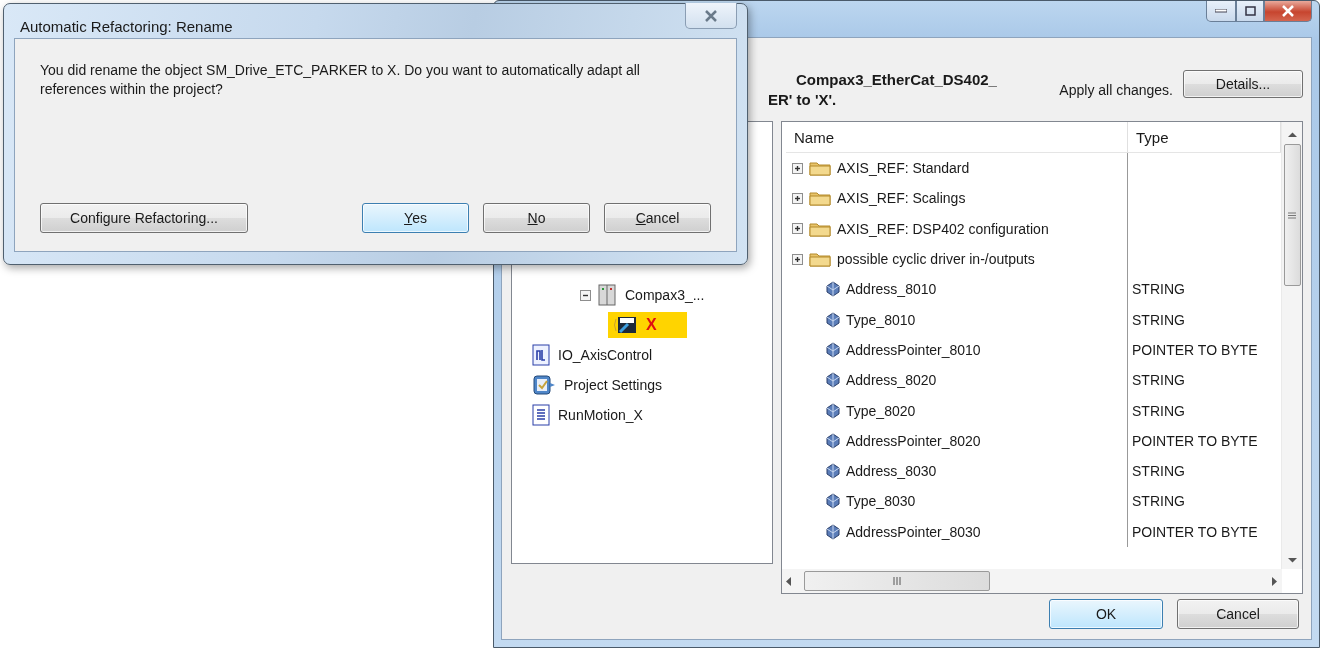 This screenshot has width=1320, height=648. I want to click on column-header: Name, so click(957, 137).